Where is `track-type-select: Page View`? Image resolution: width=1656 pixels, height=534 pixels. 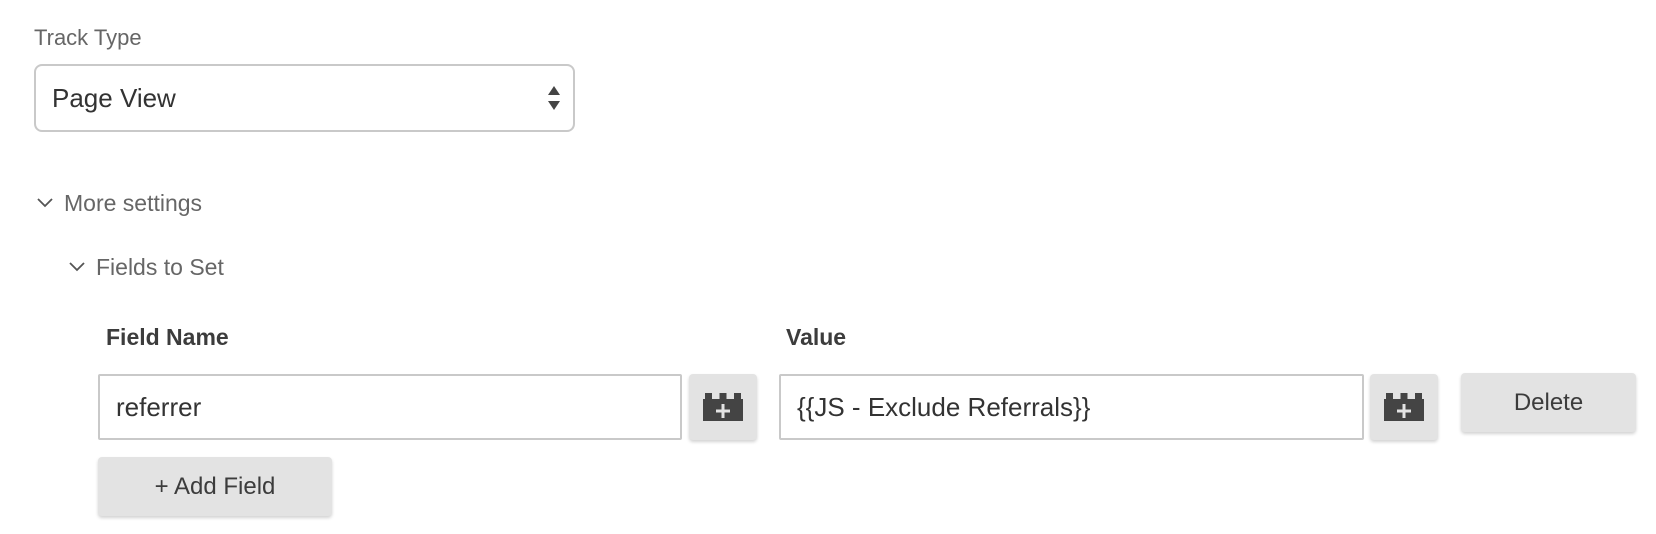
track-type-select: Page View is located at coordinates (304, 98).